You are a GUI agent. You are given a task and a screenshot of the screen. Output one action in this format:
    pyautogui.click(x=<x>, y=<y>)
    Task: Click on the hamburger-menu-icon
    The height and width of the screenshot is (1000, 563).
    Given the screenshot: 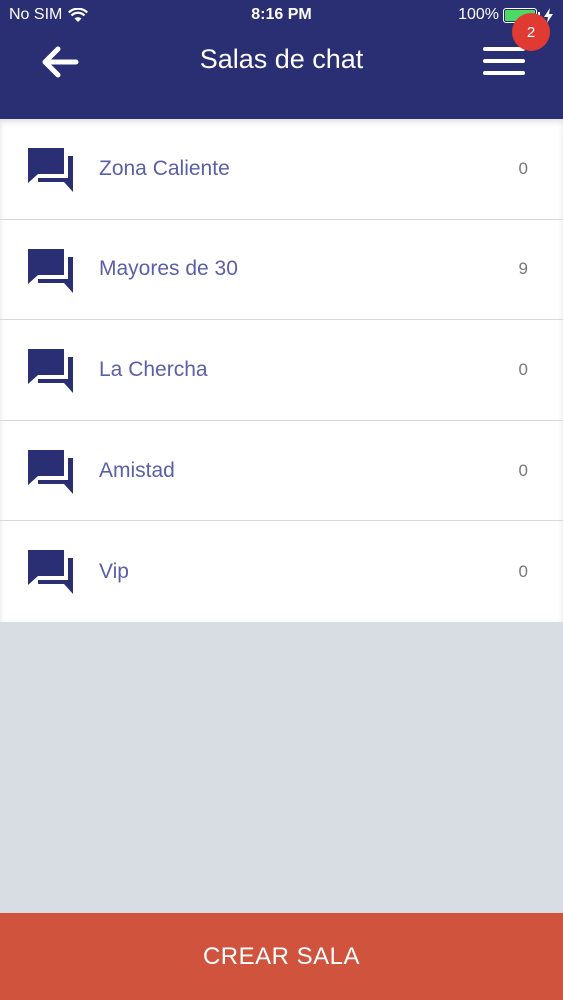 What is the action you would take?
    pyautogui.click(x=504, y=61)
    